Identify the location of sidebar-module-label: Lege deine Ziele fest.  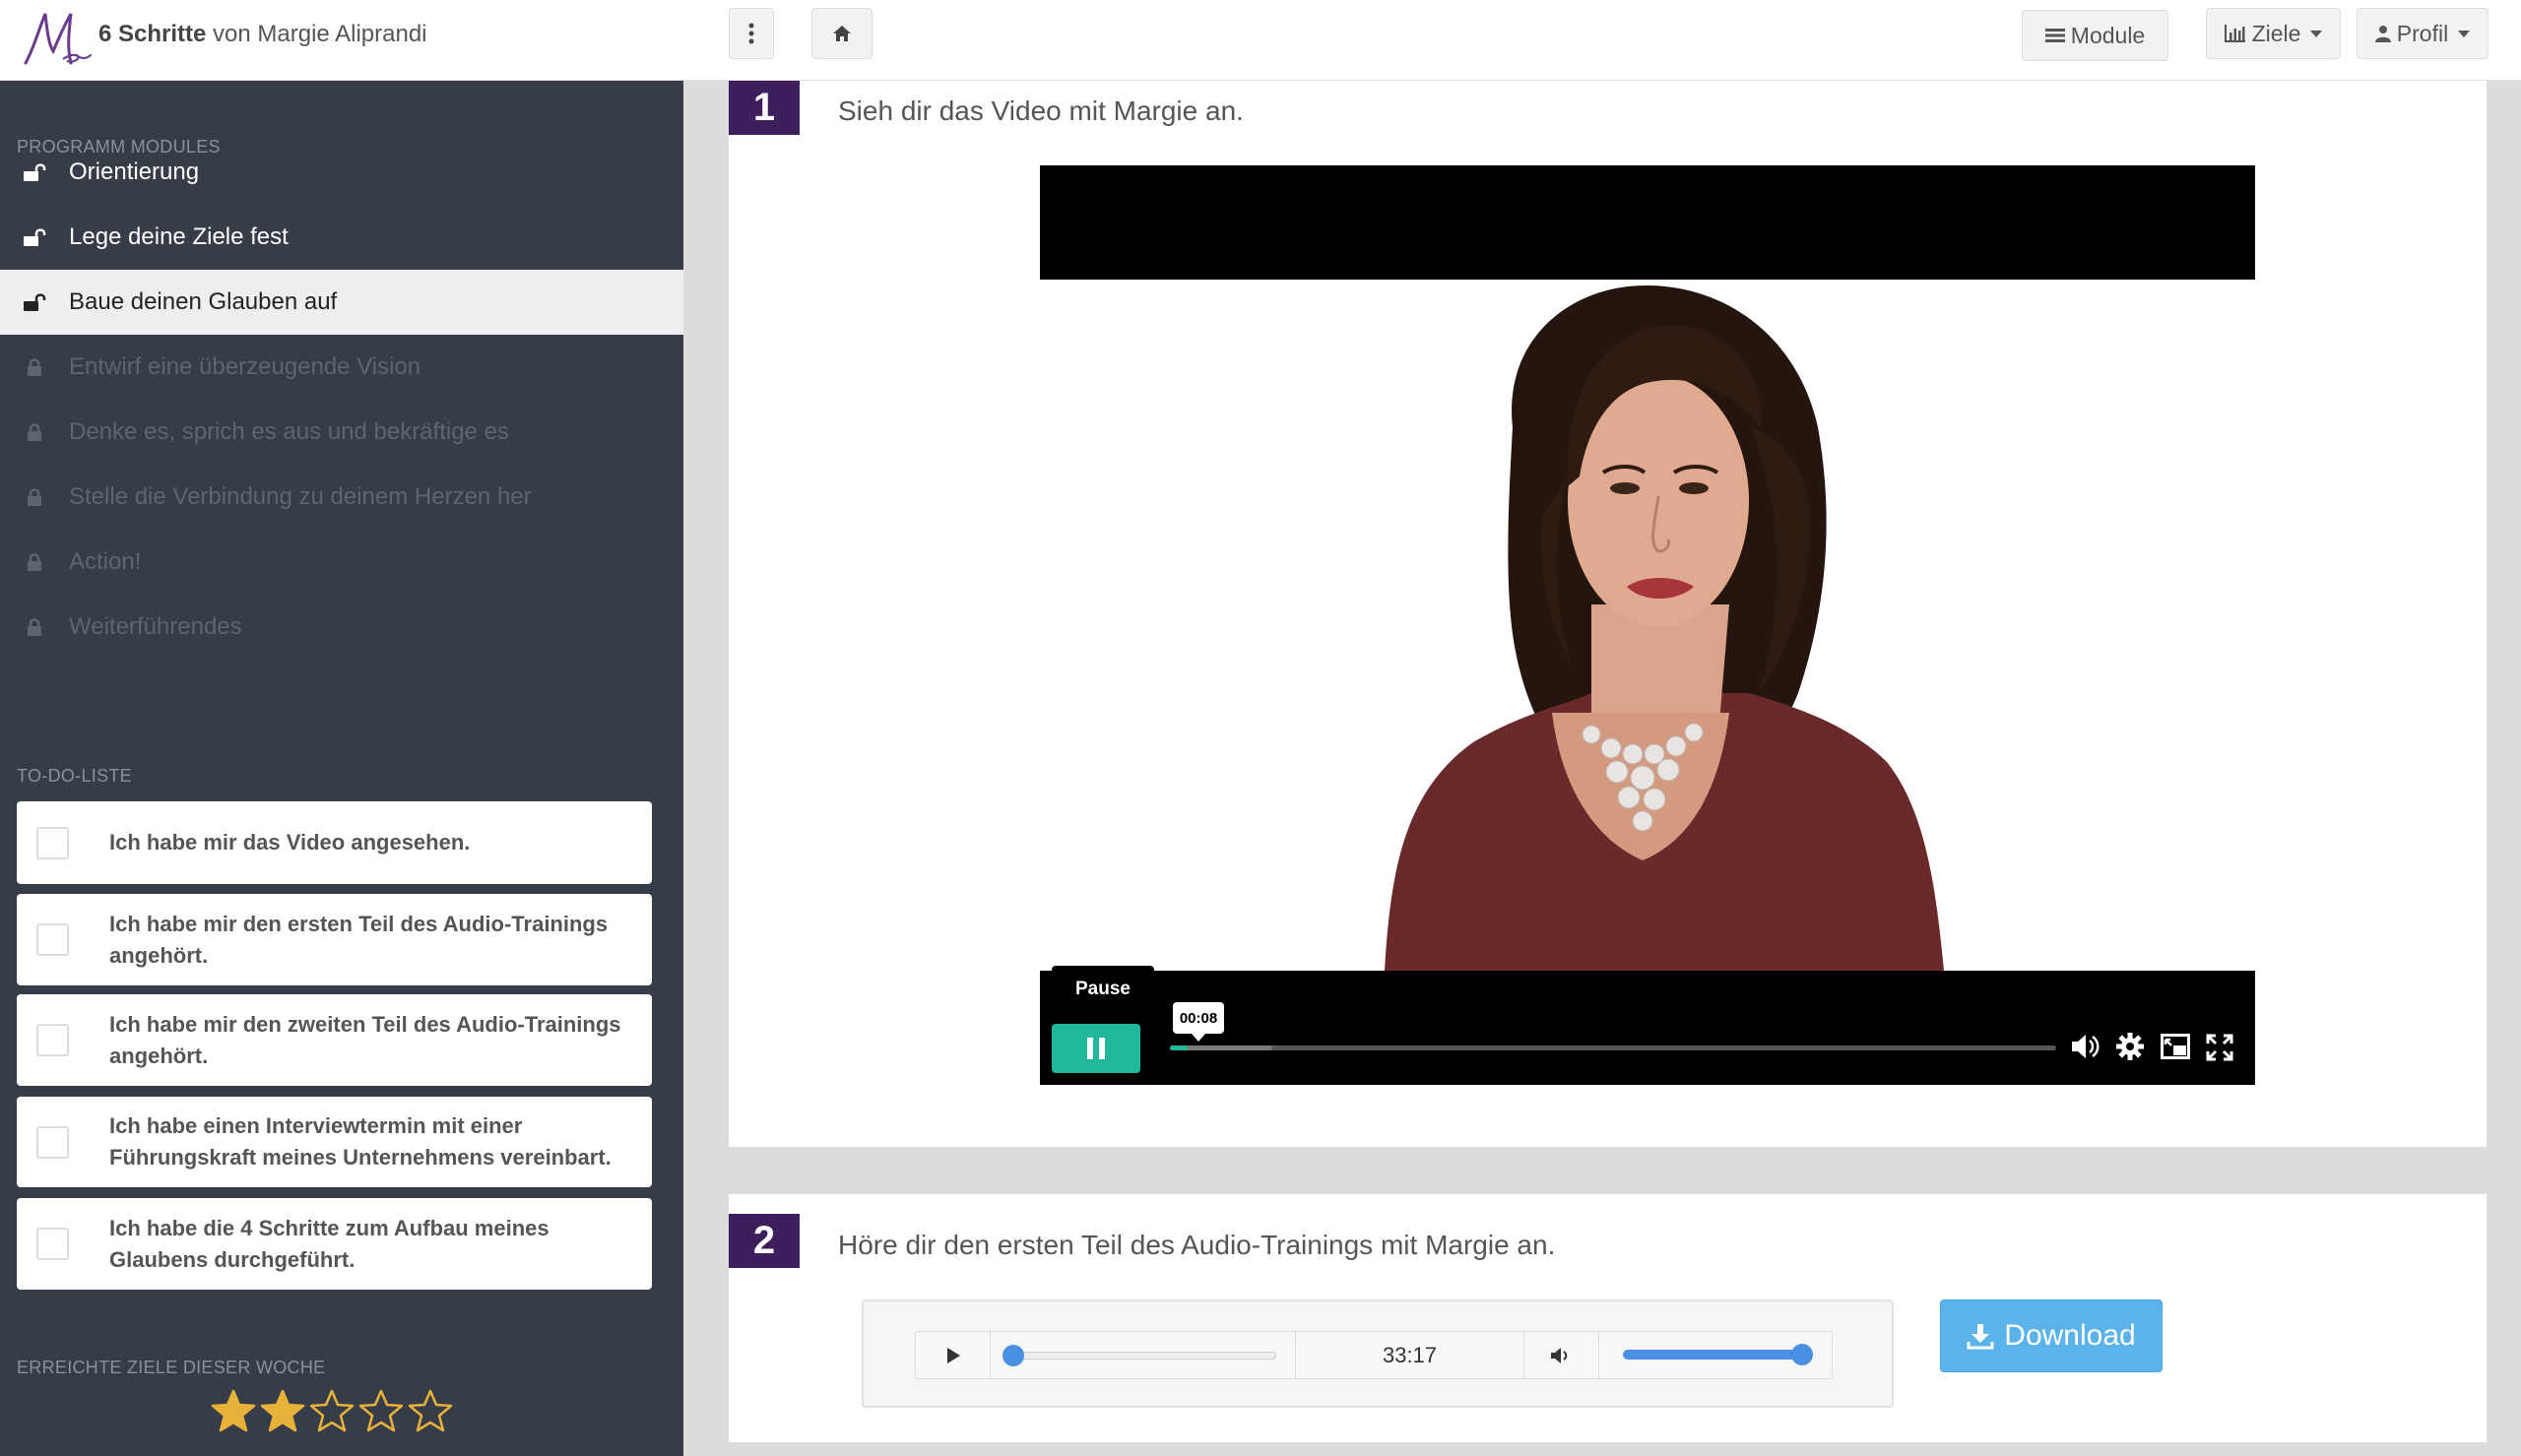
(179, 236).